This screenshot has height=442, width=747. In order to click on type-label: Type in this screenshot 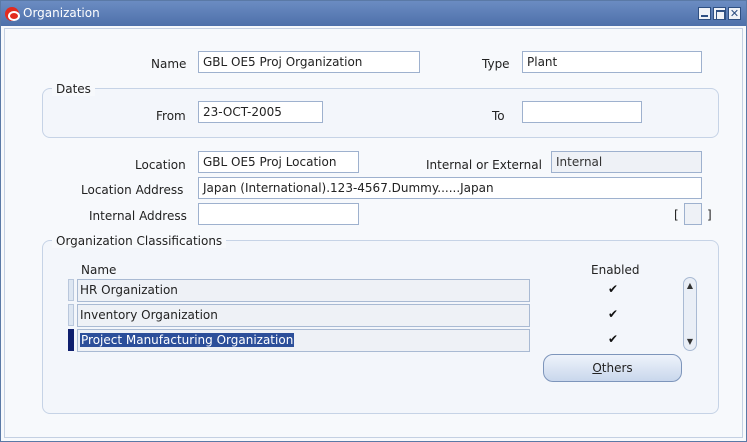, I will do `click(496, 64)`.